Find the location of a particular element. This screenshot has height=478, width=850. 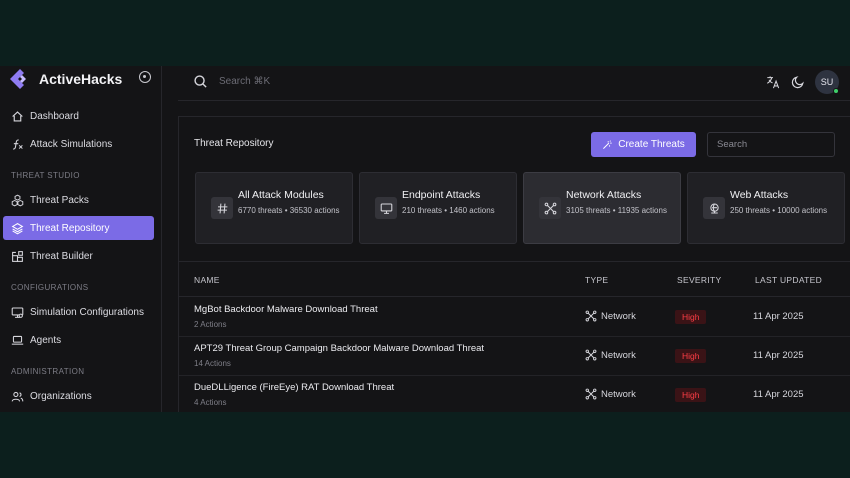

card-title: All Attack Modules is located at coordinates (281, 195).